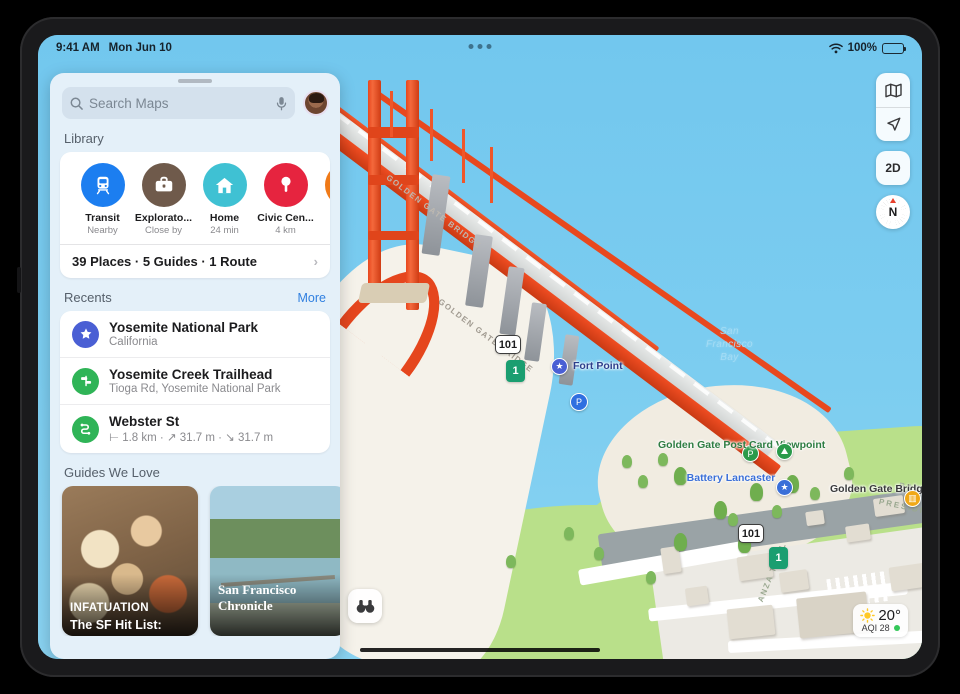  I want to click on multitasking-control, so click(480, 46).